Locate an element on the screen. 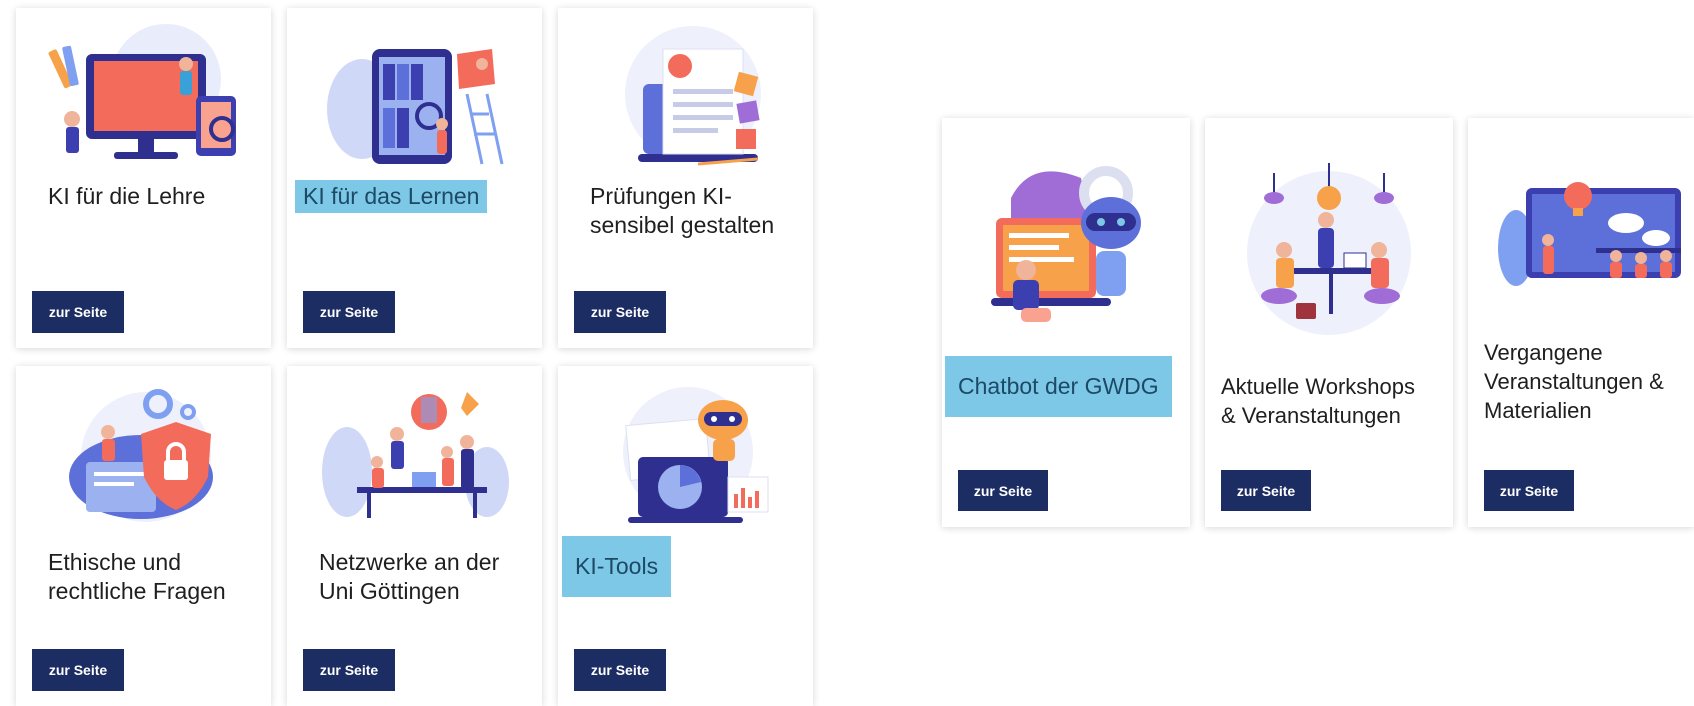  card-netzwerke-uni-goettingen: Netzwerke an der Uni Göttingen zur Seite is located at coordinates (414, 536).